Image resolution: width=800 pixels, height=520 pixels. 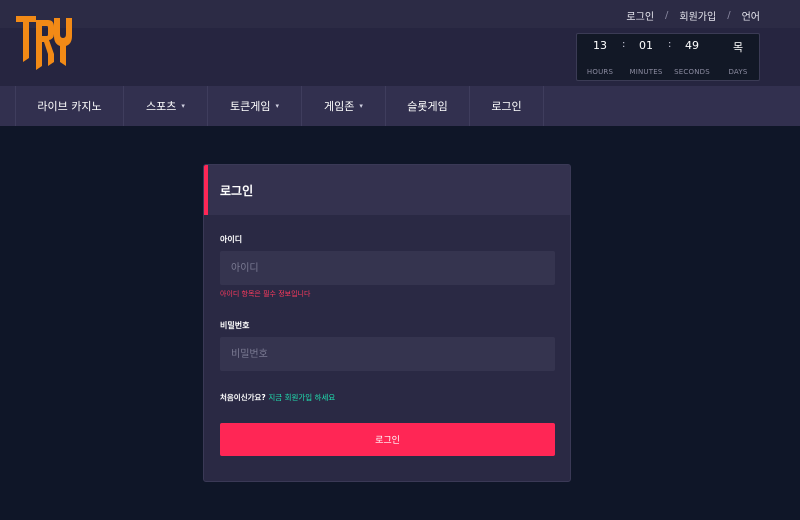 I want to click on nav-item-token-game: 토큰게임 ▾, so click(x=254, y=106).